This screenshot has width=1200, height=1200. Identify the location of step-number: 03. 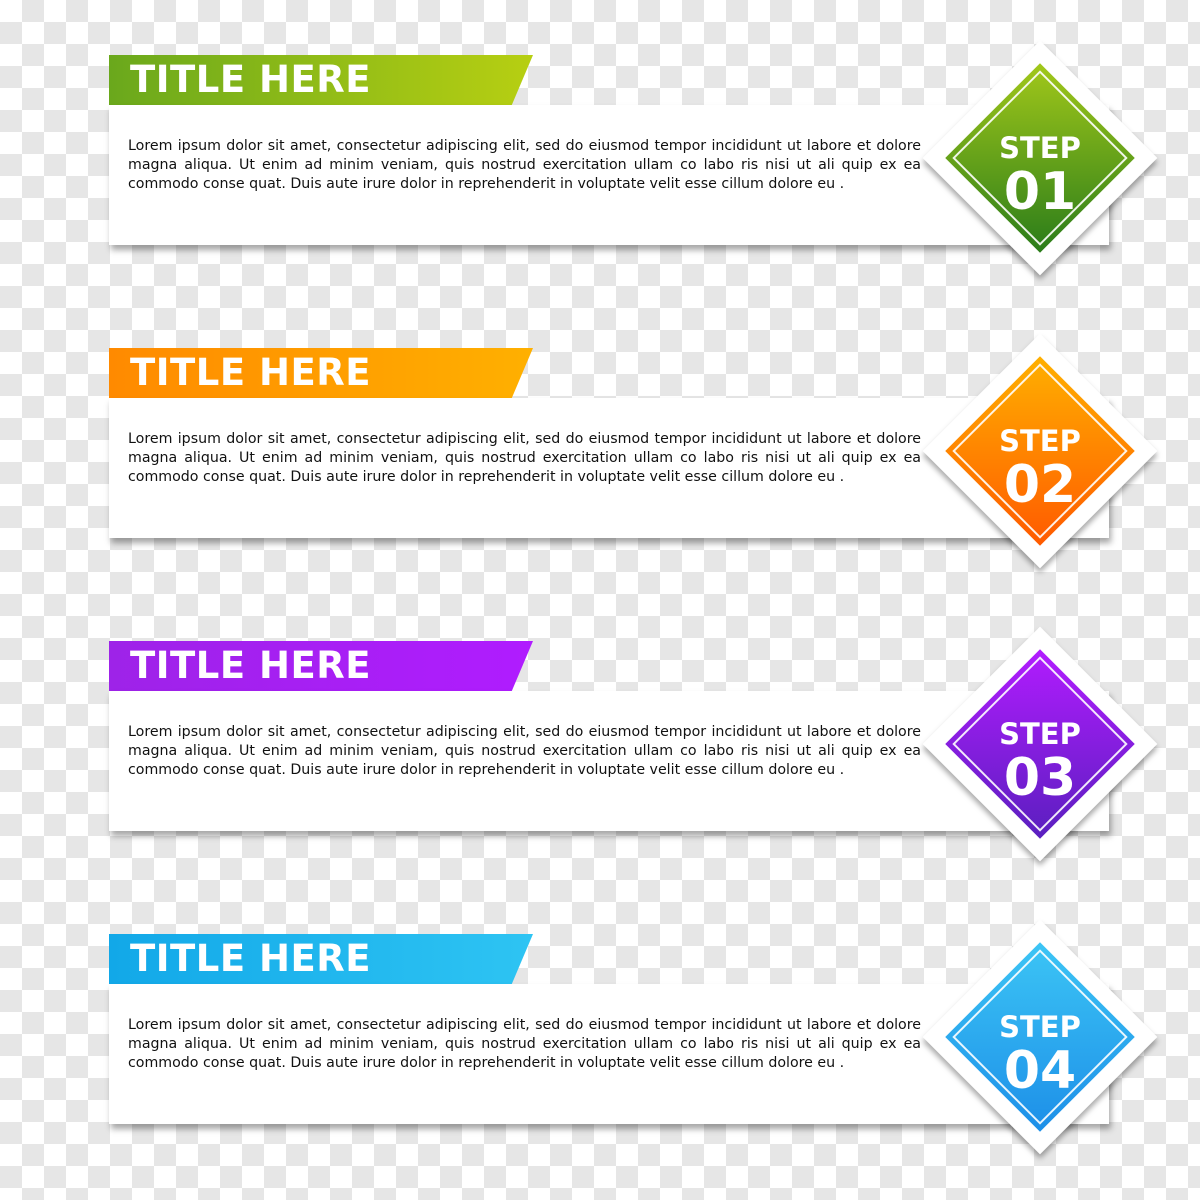
(1040, 778).